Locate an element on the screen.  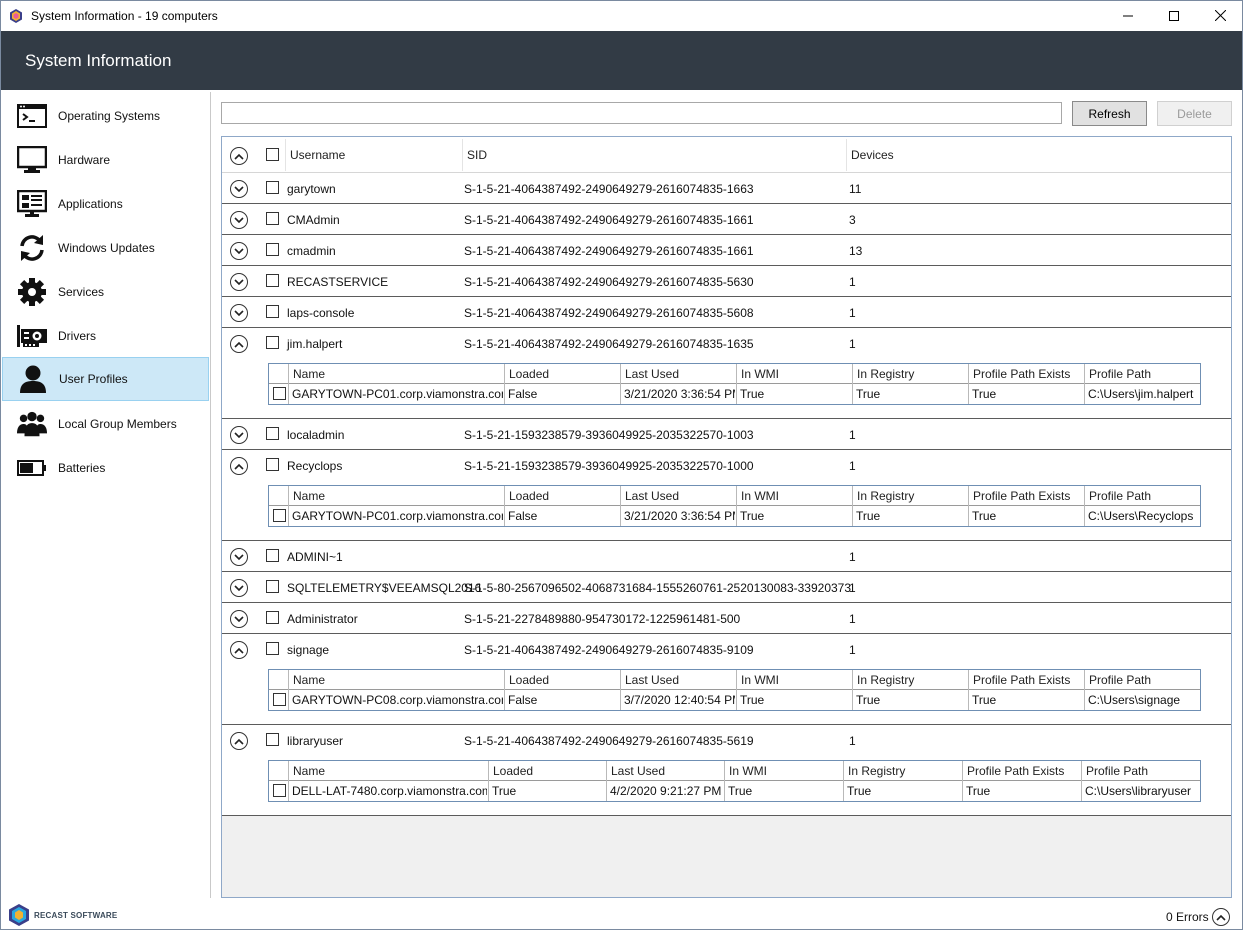
detail-cell-name: GARYTOWN-PC08.corp.viamonstra.com is located at coordinates (397, 700).